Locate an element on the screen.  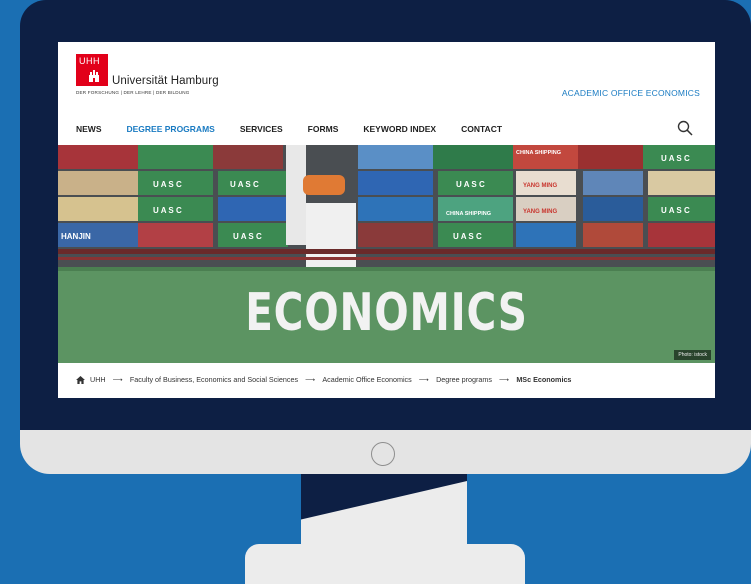
container-label: HANJIN is located at coordinates (76, 236).